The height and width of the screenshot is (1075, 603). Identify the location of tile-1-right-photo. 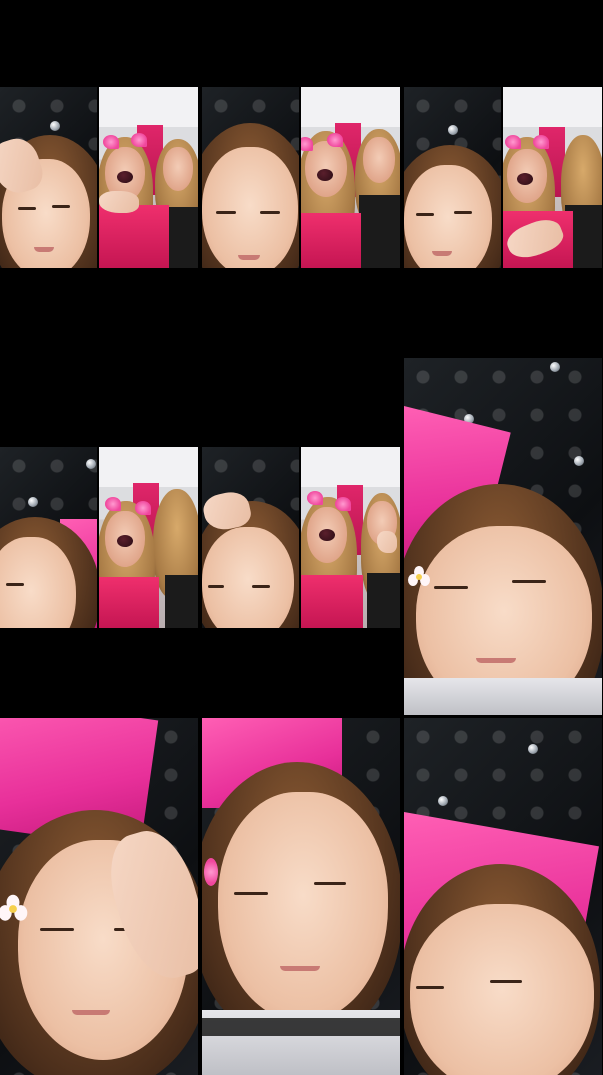
(148, 177).